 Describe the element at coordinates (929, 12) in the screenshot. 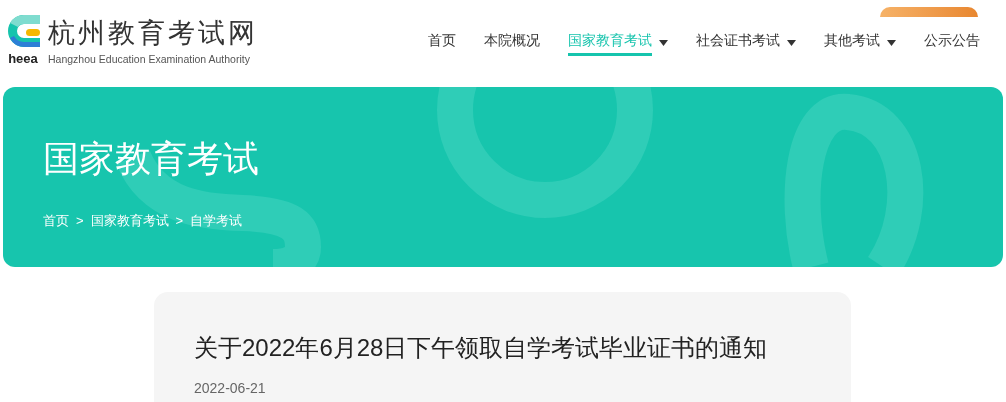

I see `top-tab` at that location.